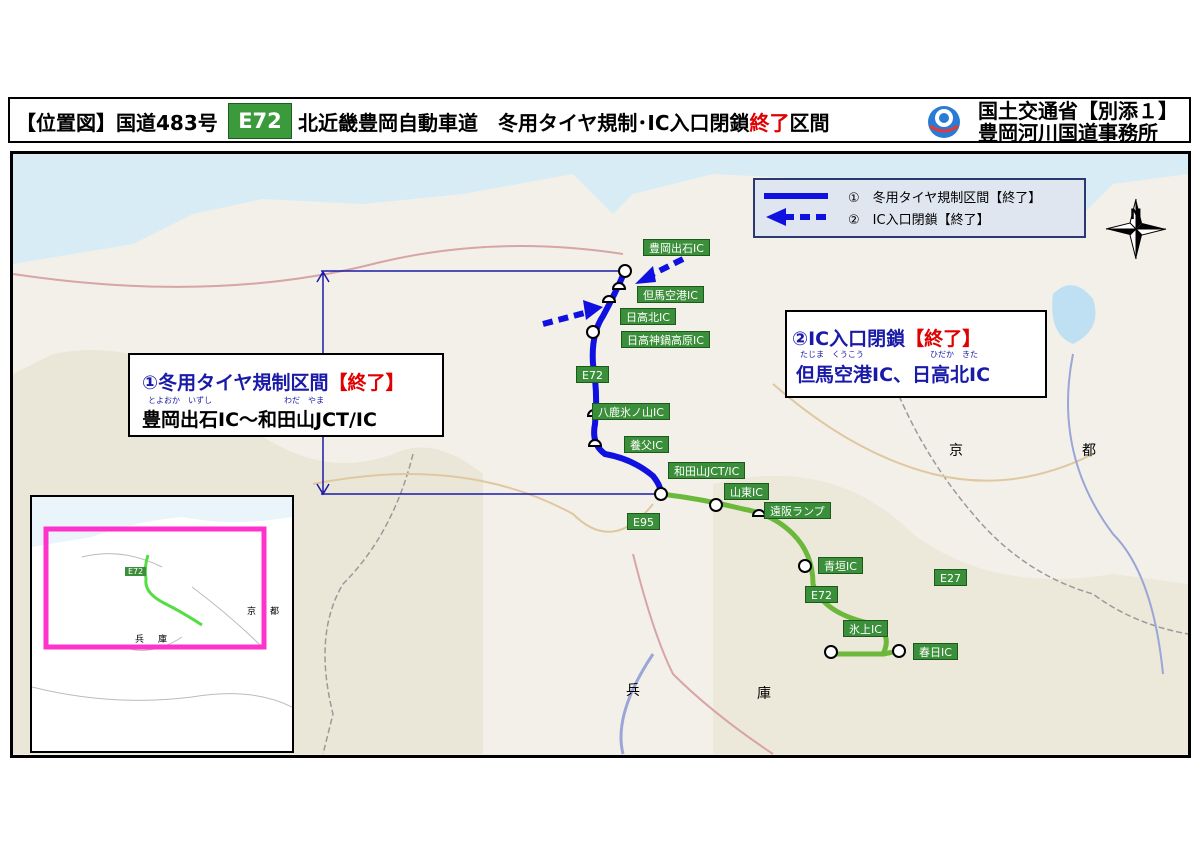 The width and height of the screenshot is (1200, 849). What do you see at coordinates (140, 640) in the screenshot?
I see `inset-text-hyo: 兵` at bounding box center [140, 640].